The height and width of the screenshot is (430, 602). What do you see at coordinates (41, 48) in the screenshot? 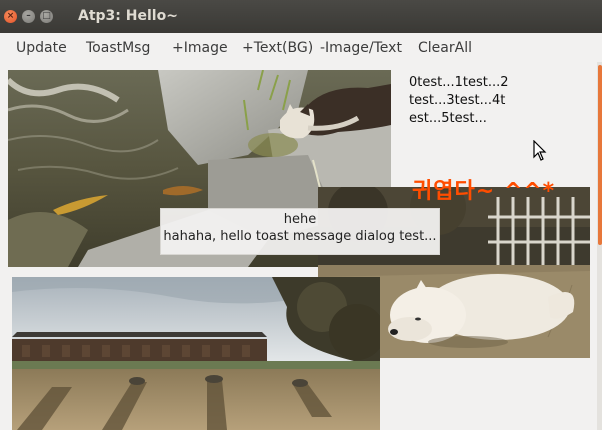
I see `menu-update: Update` at bounding box center [41, 48].